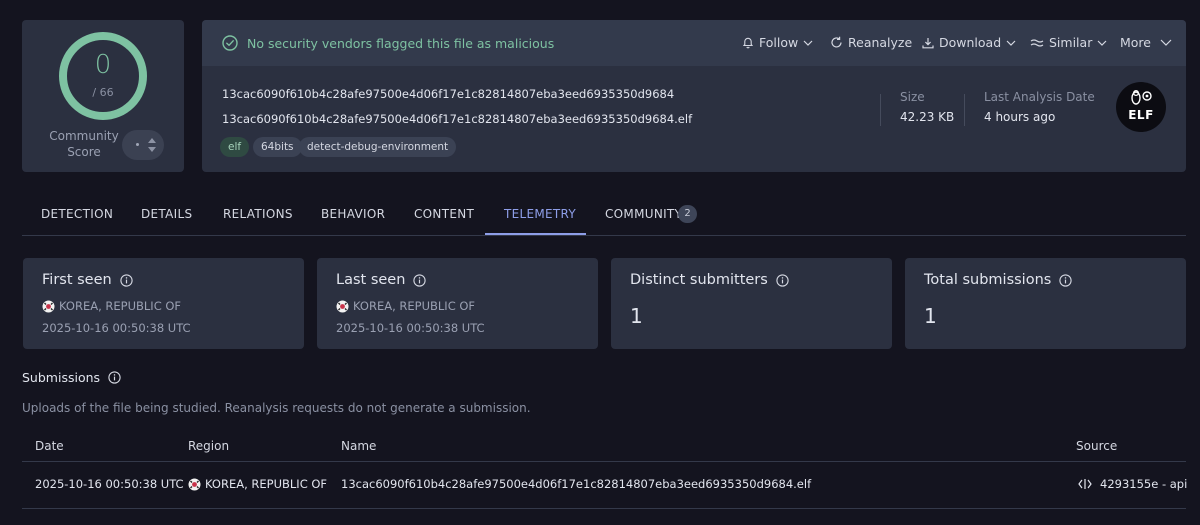 The height and width of the screenshot is (525, 1200). I want to click on tag-64bits: 64bits, so click(277, 147).